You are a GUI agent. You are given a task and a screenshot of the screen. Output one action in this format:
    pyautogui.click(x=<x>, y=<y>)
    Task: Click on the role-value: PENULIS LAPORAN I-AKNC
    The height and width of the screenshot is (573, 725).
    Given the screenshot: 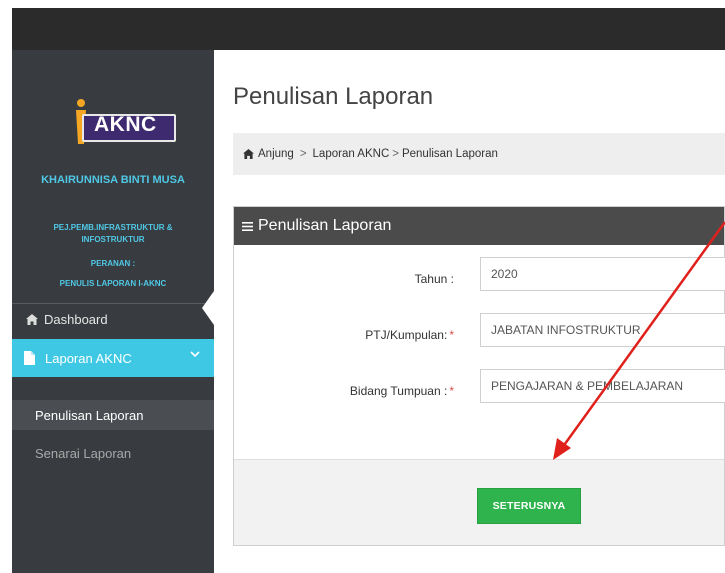 What is the action you would take?
    pyautogui.click(x=113, y=283)
    